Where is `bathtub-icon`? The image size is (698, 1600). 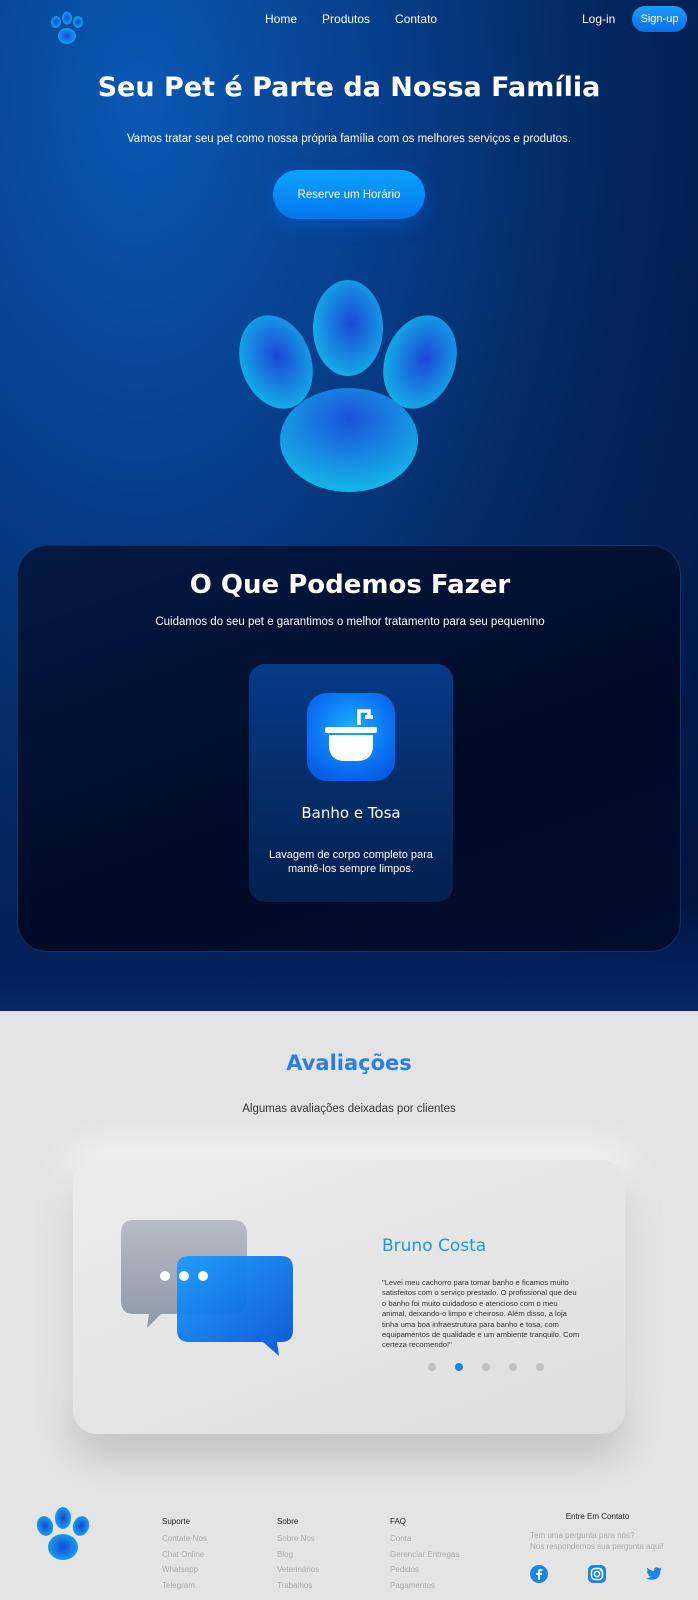 bathtub-icon is located at coordinates (351, 737).